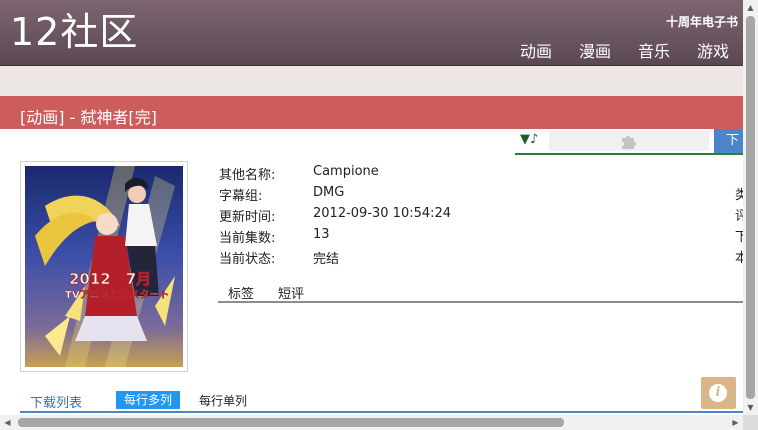  Describe the element at coordinates (247, 238) in the screenshot. I see `info-key-episodes: 当前集数:` at that location.